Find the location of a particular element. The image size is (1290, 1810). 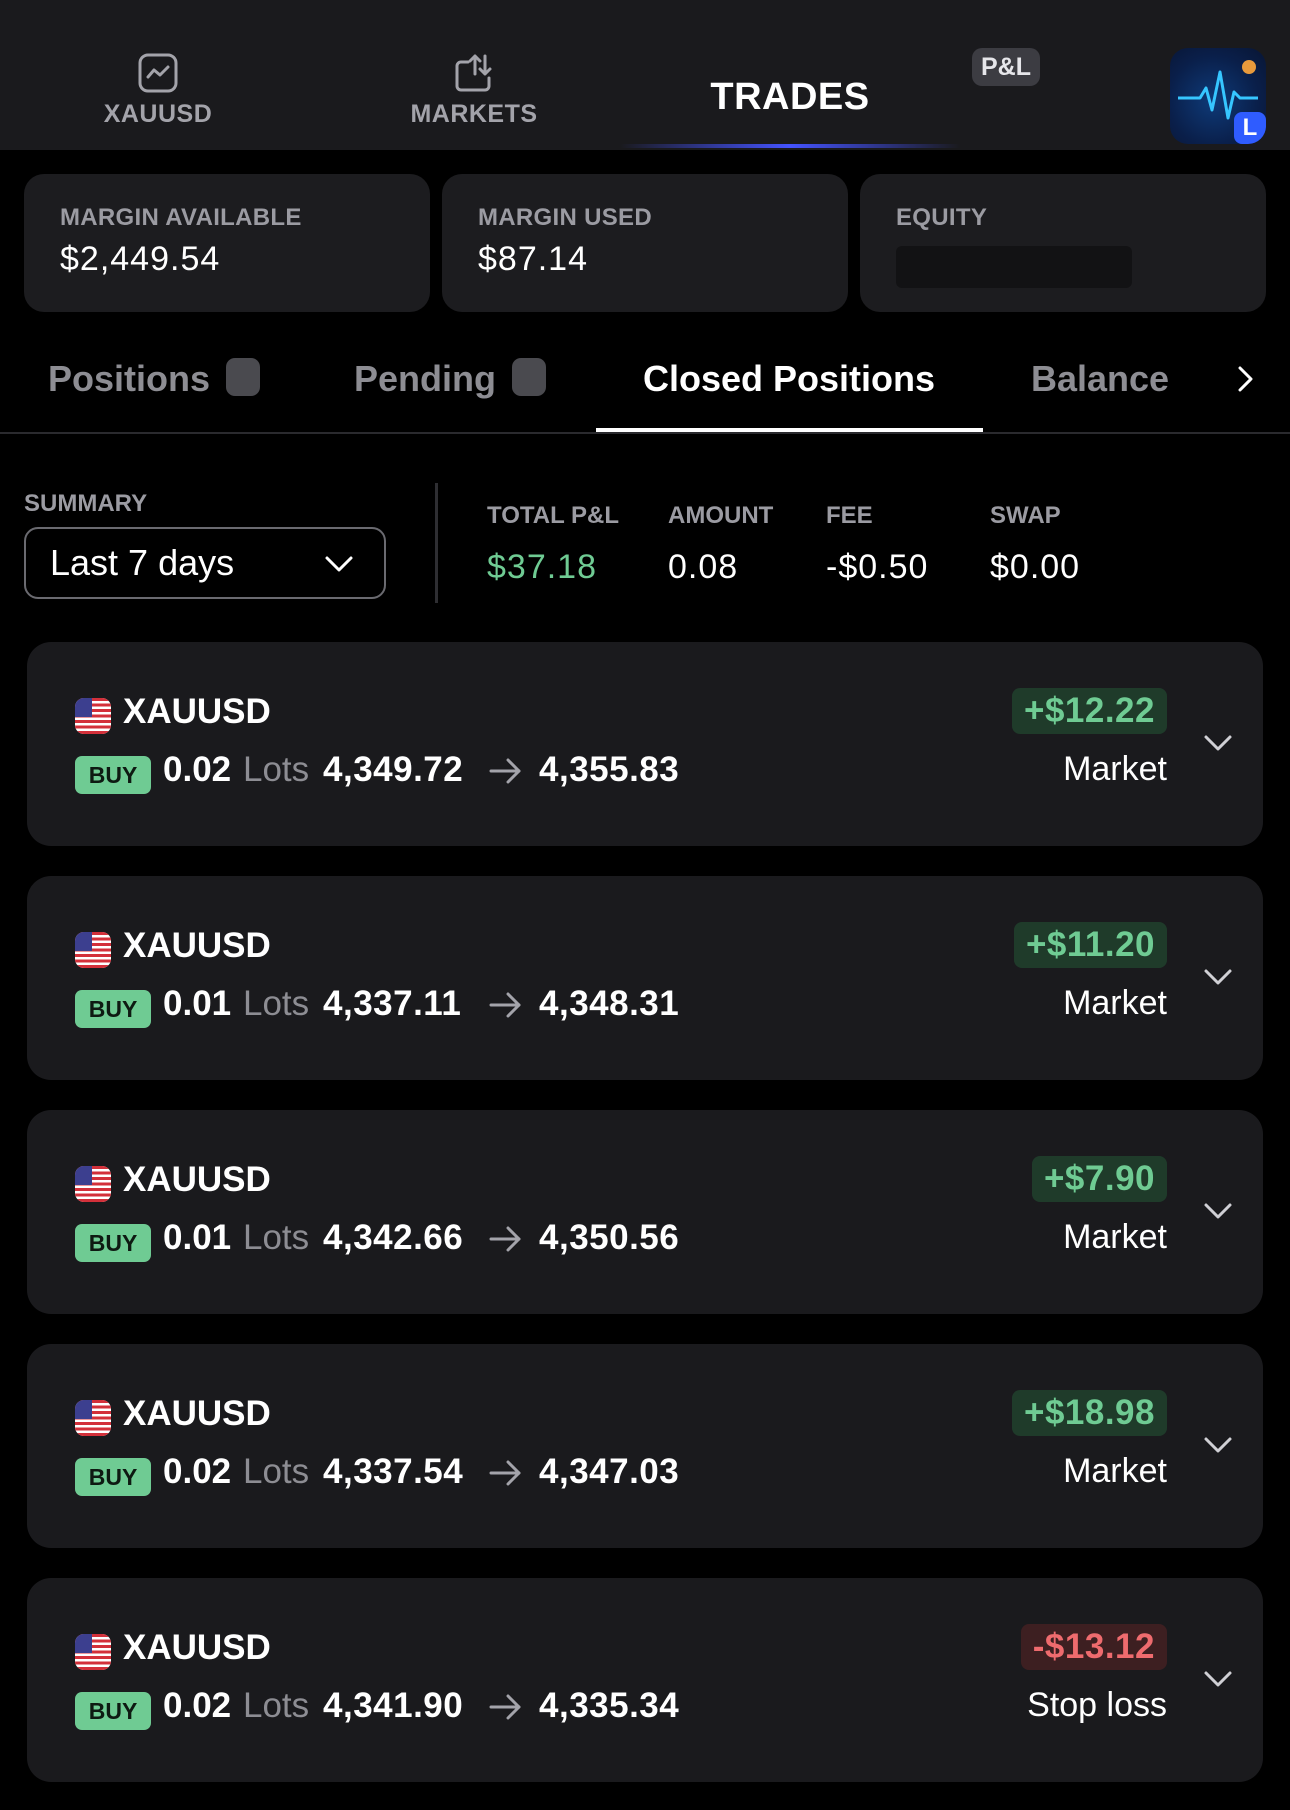

tab-closed-positions: Closed Positions is located at coordinates (789, 379).